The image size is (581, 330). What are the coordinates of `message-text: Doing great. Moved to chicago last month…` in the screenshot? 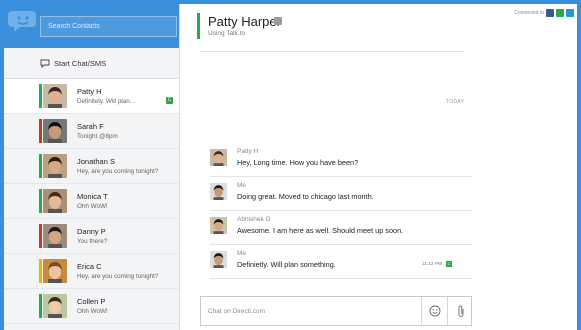 It's located at (305, 196).